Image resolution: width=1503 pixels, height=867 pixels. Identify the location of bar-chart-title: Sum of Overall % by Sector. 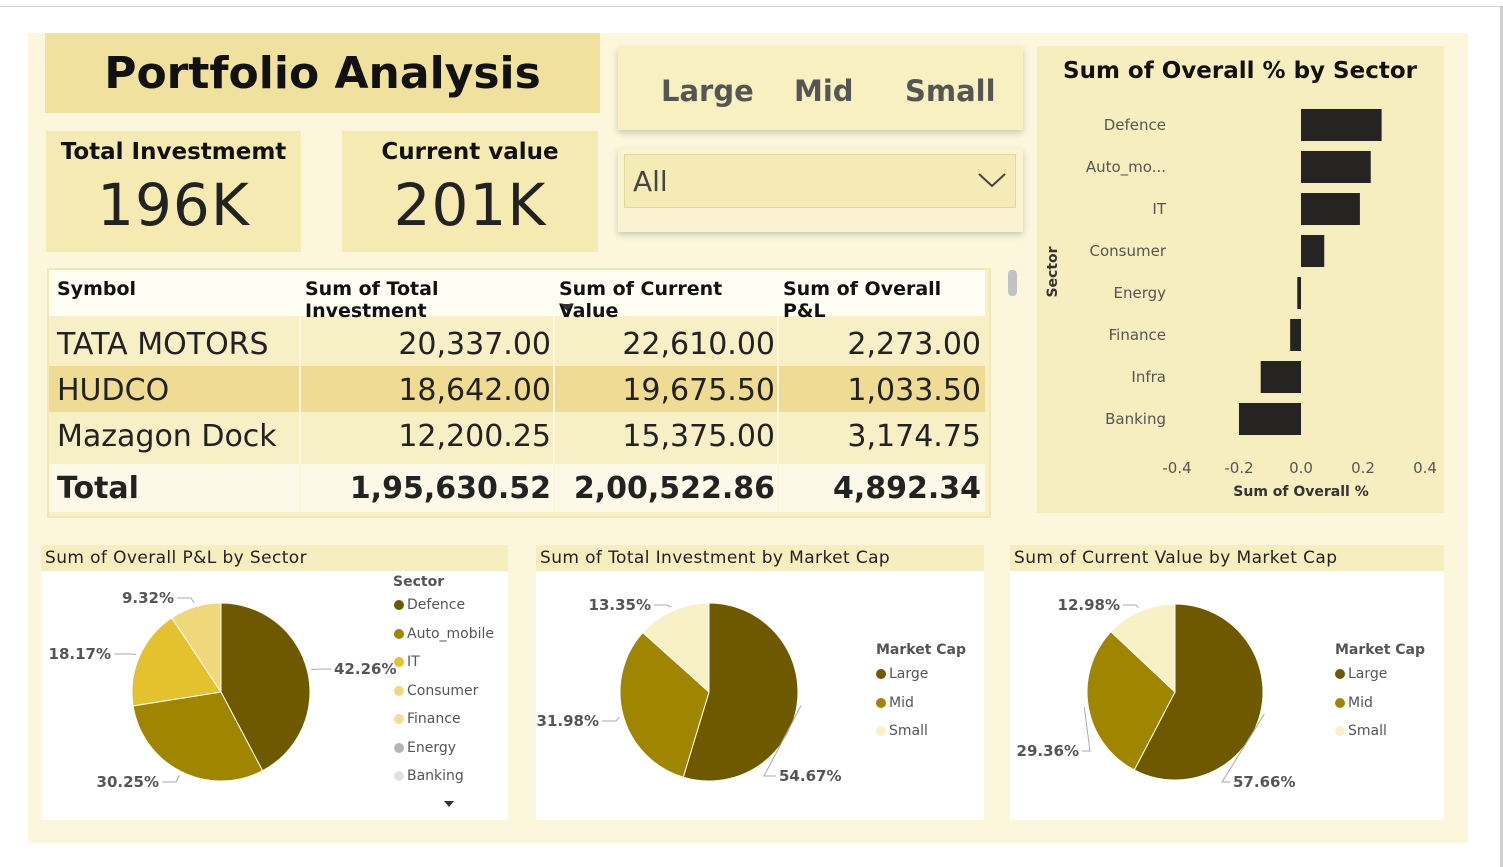
(1240, 71).